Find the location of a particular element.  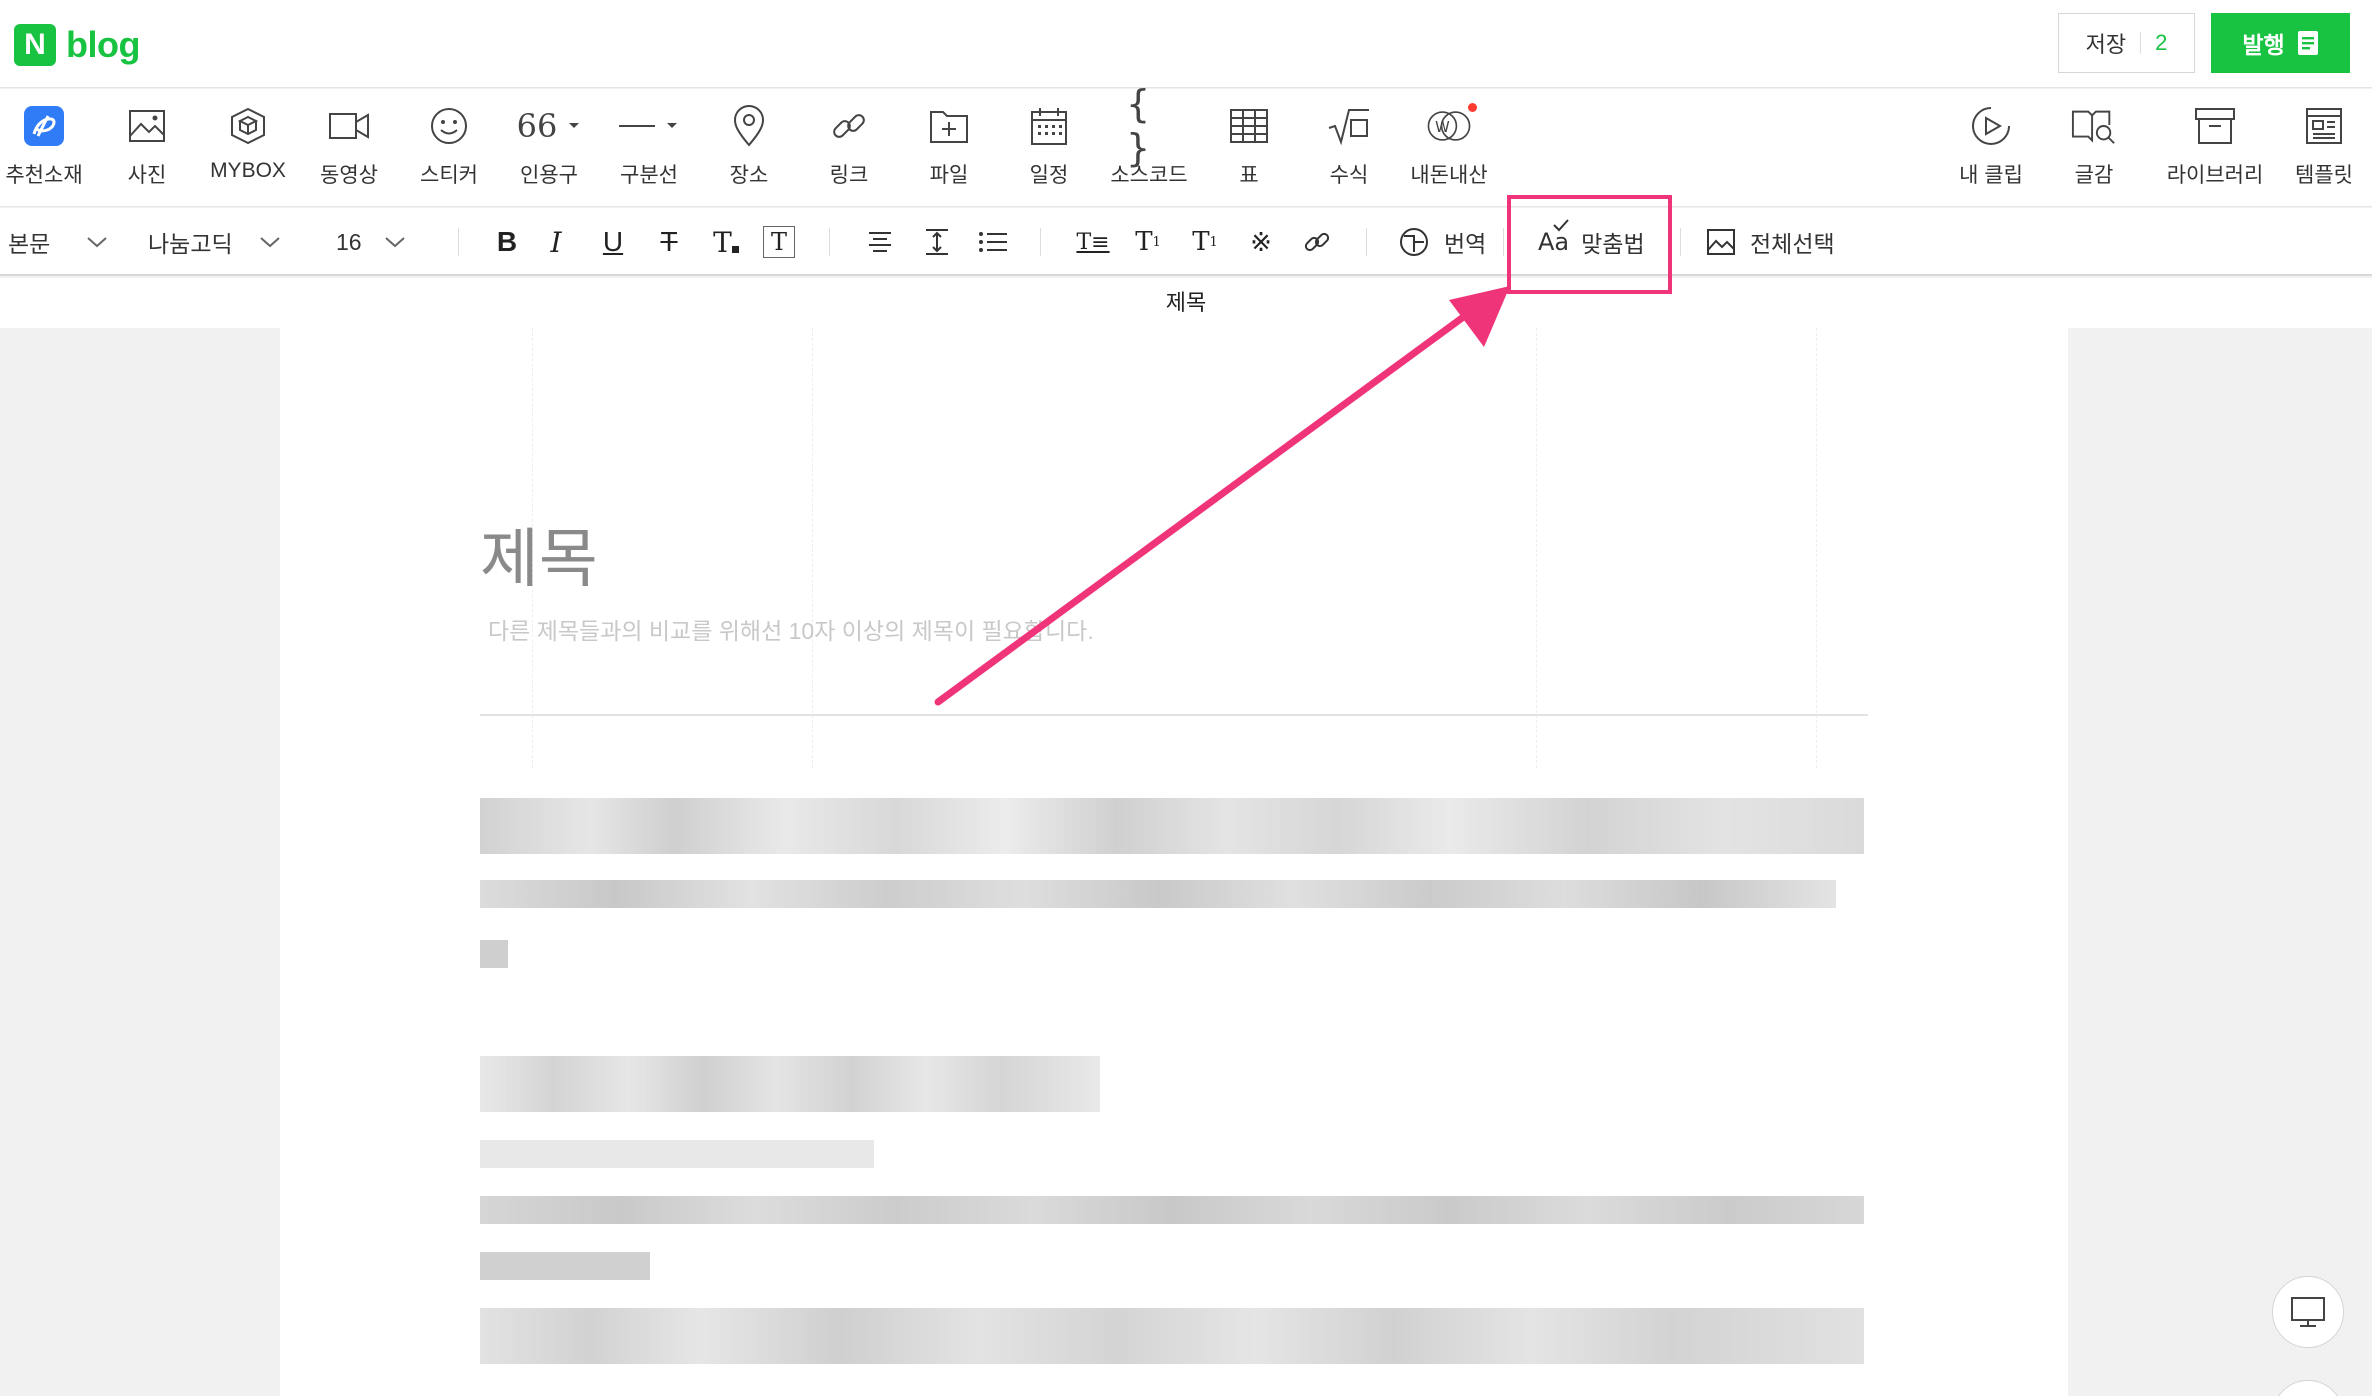

toolbar-mybox: MYBOX is located at coordinates (248, 151).